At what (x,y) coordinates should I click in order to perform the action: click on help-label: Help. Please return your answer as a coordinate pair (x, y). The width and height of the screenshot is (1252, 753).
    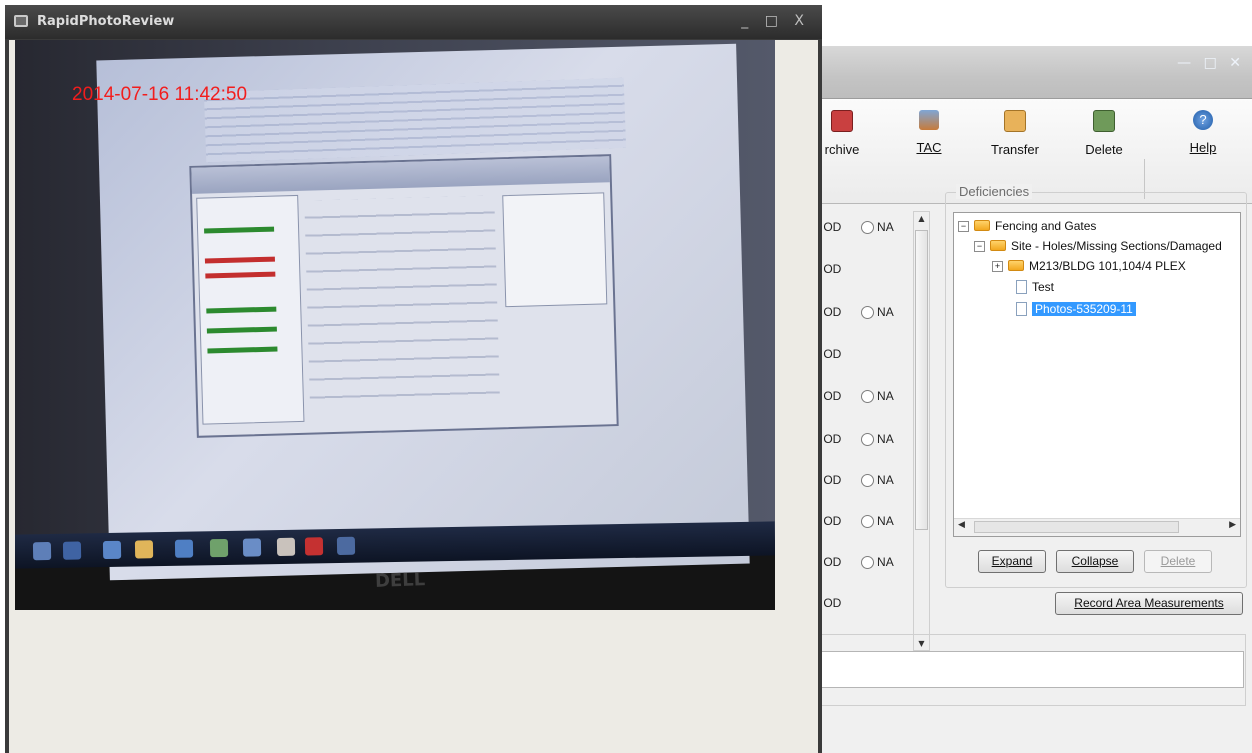
    Looking at the image, I should click on (1203, 147).